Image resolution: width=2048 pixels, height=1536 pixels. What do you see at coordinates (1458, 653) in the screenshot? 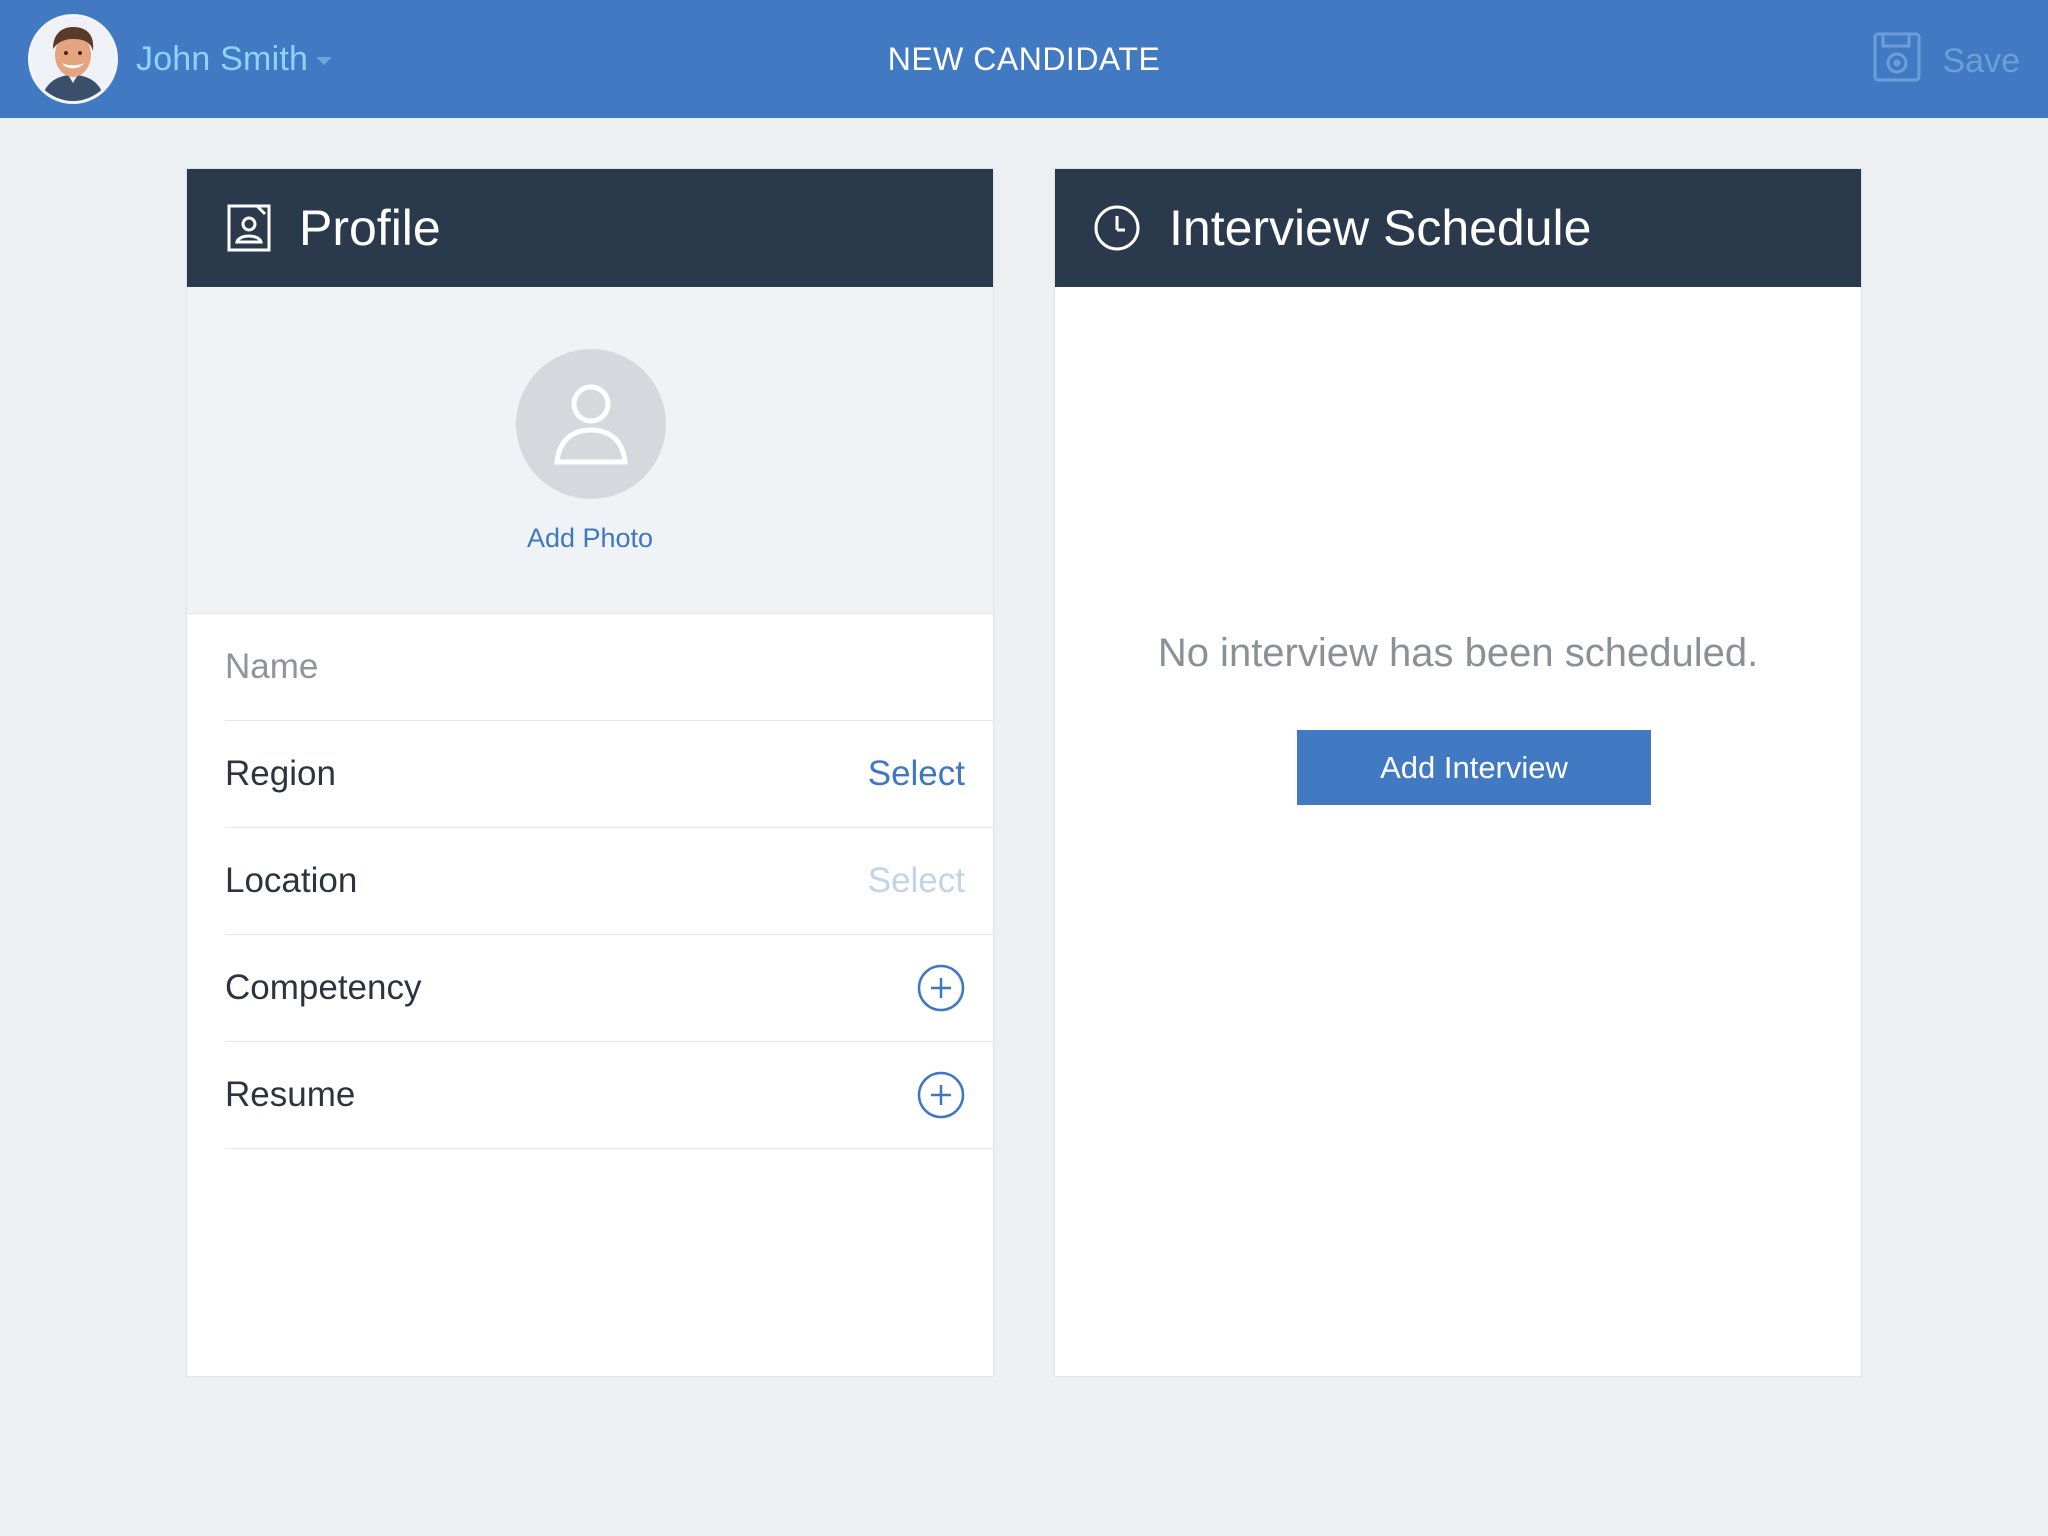
I see `empty-state-message: No interview has been scheduled.` at bounding box center [1458, 653].